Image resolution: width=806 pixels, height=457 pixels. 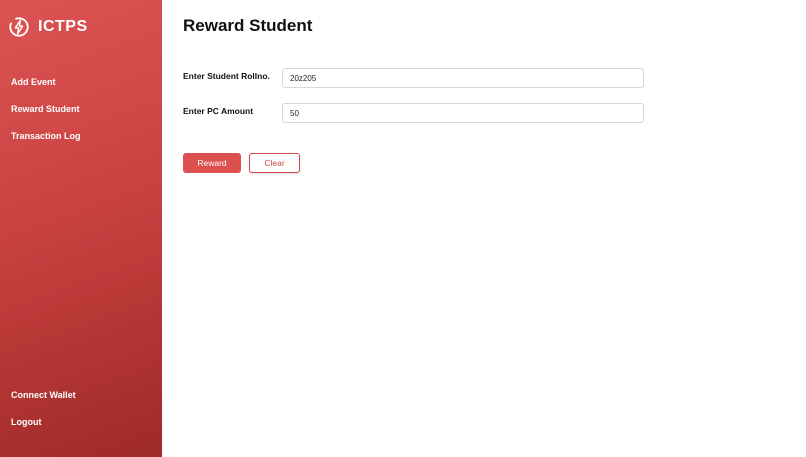 I want to click on sidebar-item-connect-wallet: Connect Wallet, so click(x=43, y=395).